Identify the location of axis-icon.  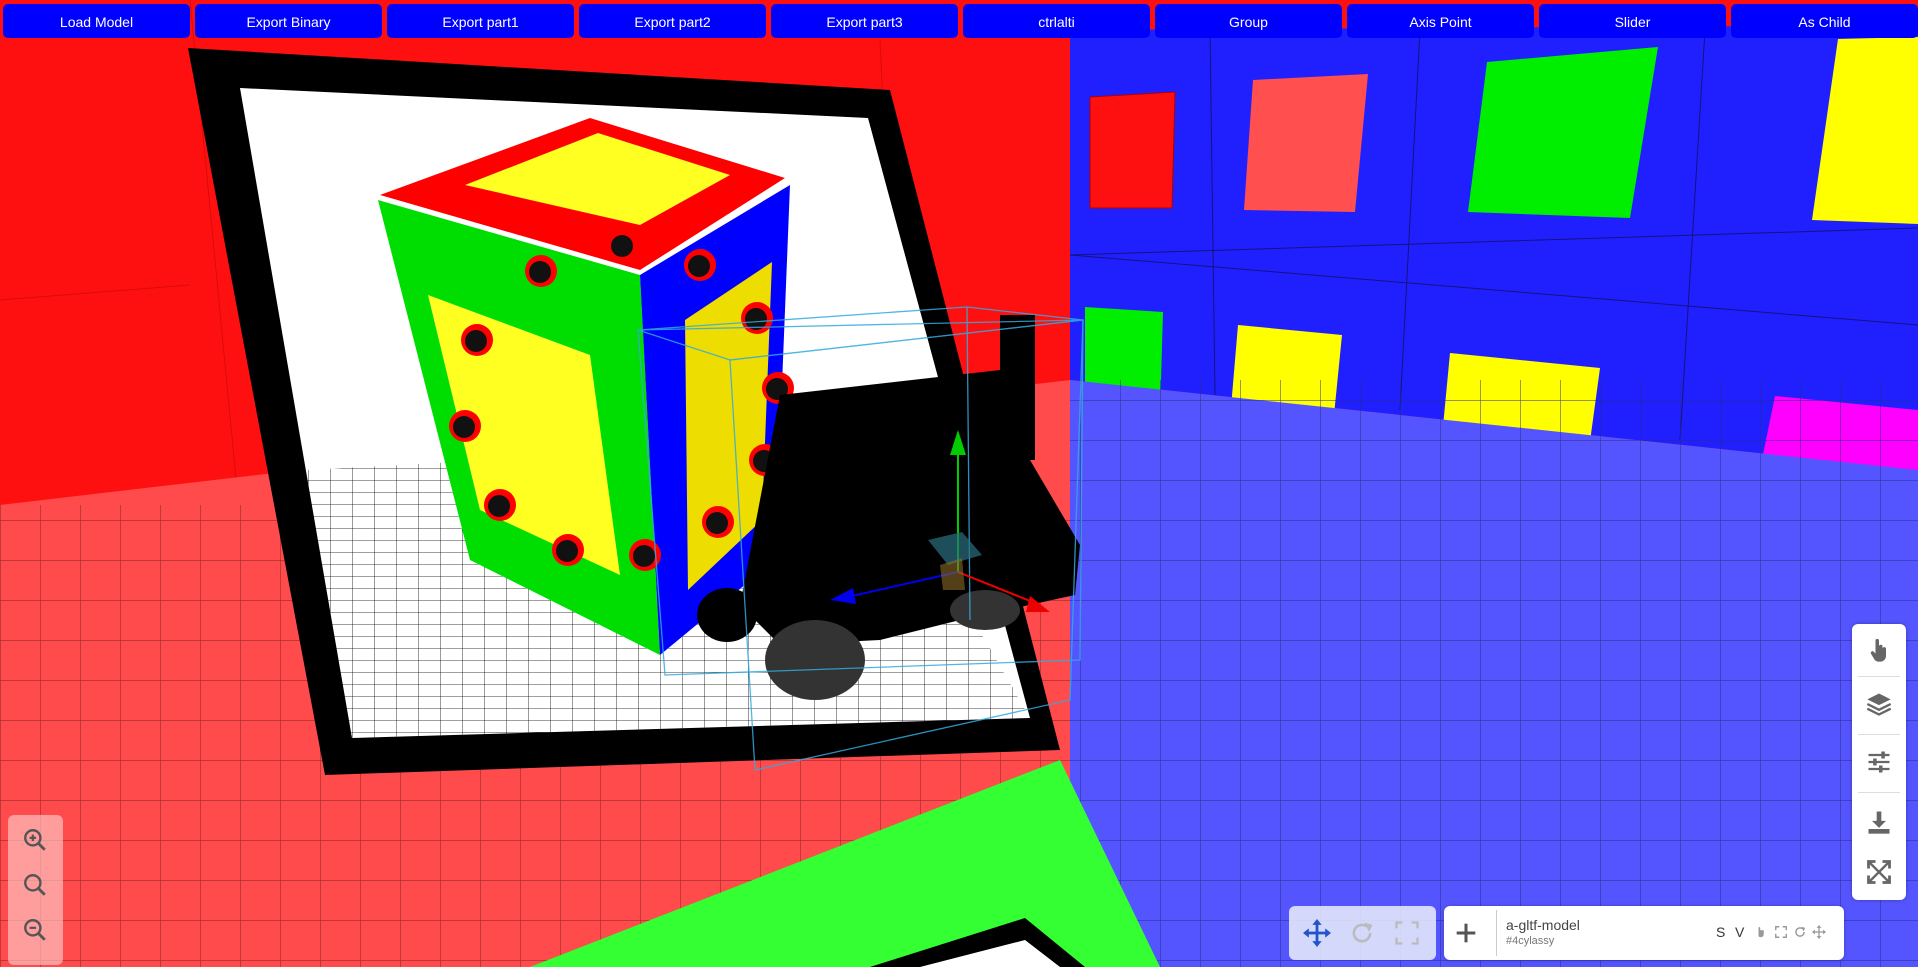
(1819, 932).